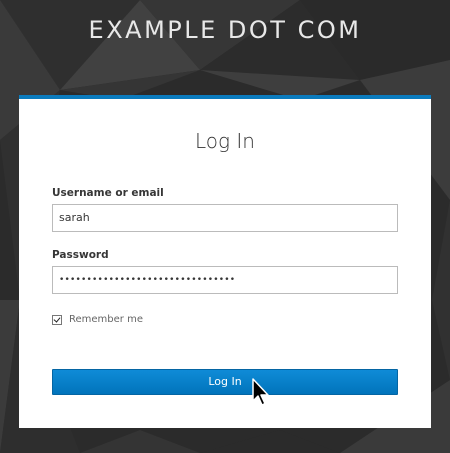  I want to click on remember-me-row: Remember me, so click(97, 319).